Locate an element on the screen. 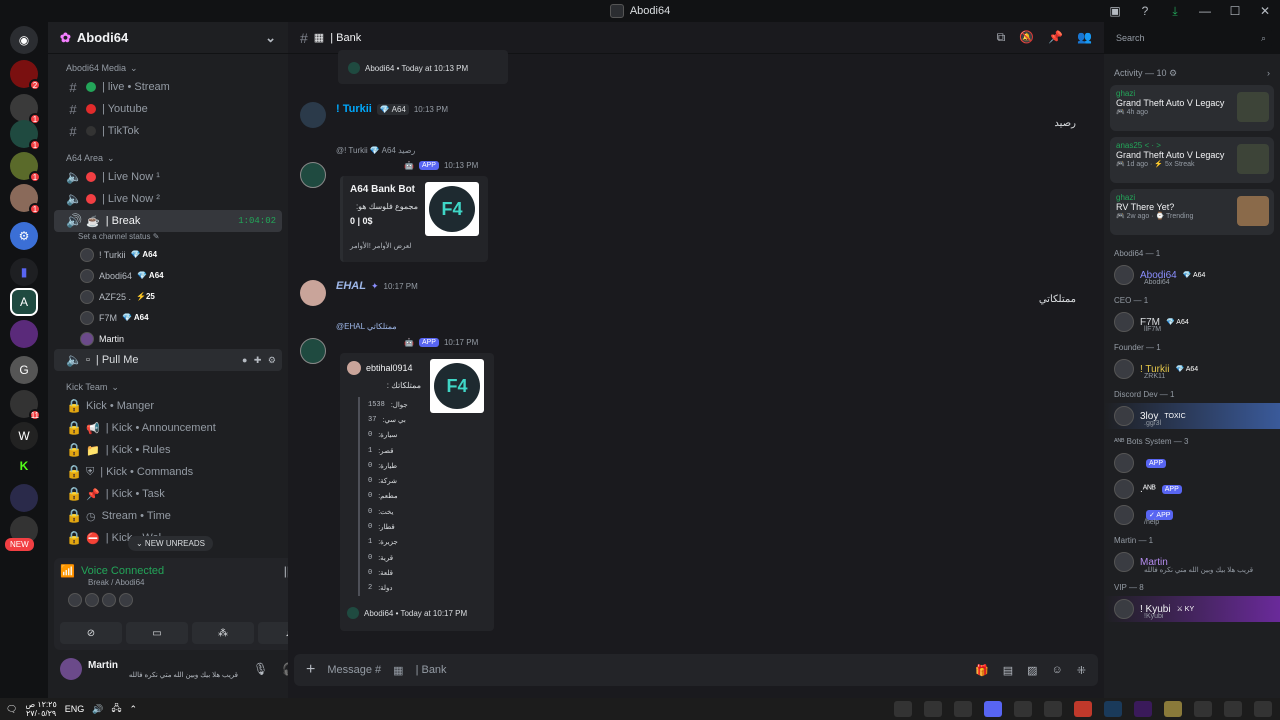  camera-off-button: ⊘ is located at coordinates (91, 633).